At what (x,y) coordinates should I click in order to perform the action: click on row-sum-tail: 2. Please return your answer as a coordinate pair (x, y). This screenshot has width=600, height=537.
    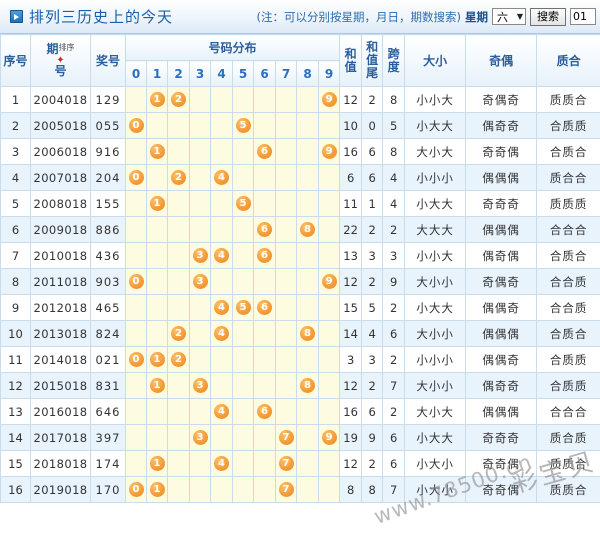
    Looking at the image, I should click on (372, 229).